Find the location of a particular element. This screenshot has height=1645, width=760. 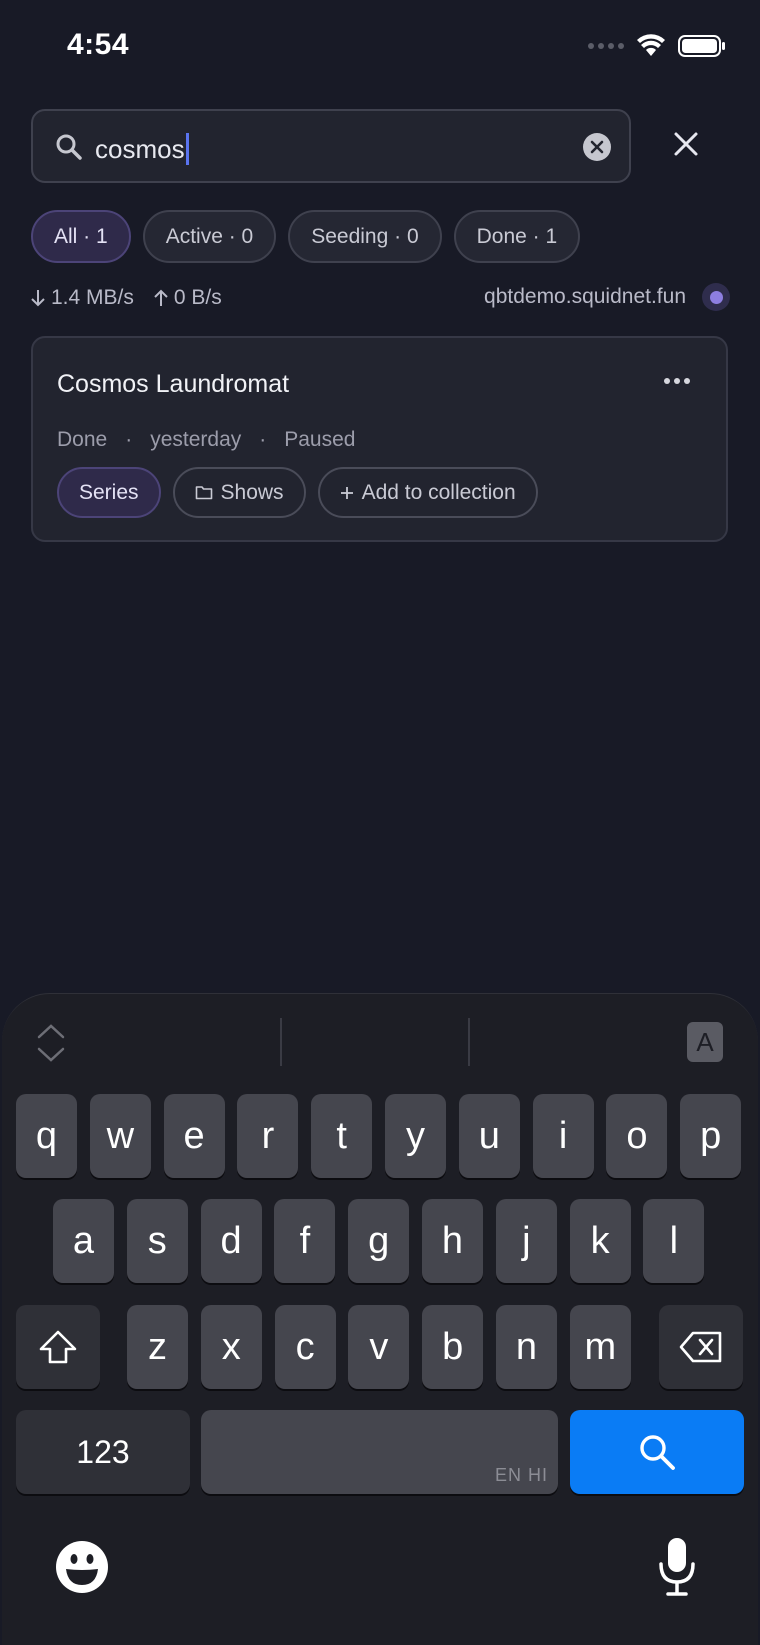

search-key is located at coordinates (657, 1452).